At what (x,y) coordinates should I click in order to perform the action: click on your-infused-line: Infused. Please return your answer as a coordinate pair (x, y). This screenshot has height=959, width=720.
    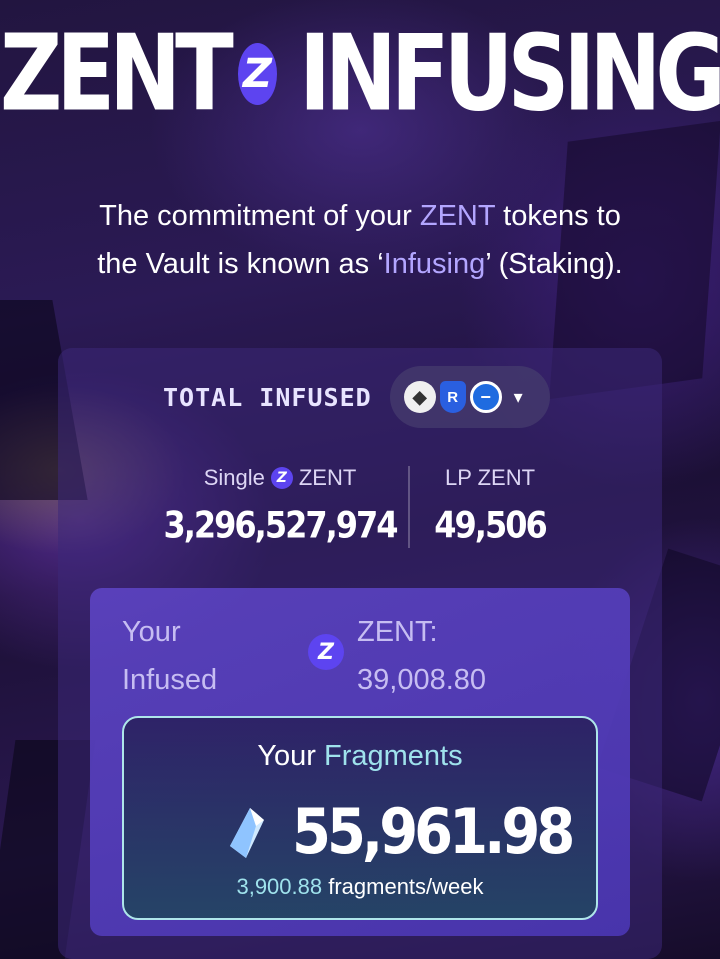
    Looking at the image, I should click on (170, 680).